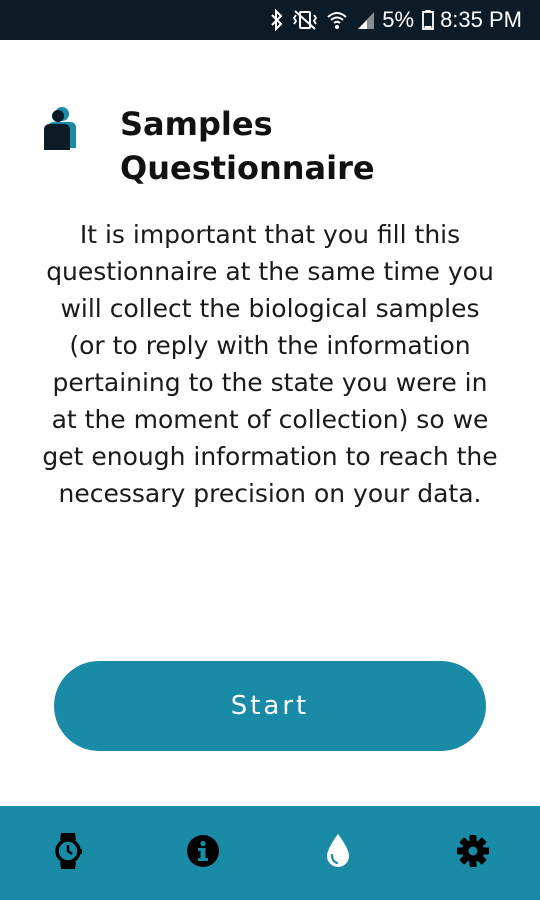 The width and height of the screenshot is (540, 900). Describe the element at coordinates (305, 20) in the screenshot. I see `vibrate-icon` at that location.